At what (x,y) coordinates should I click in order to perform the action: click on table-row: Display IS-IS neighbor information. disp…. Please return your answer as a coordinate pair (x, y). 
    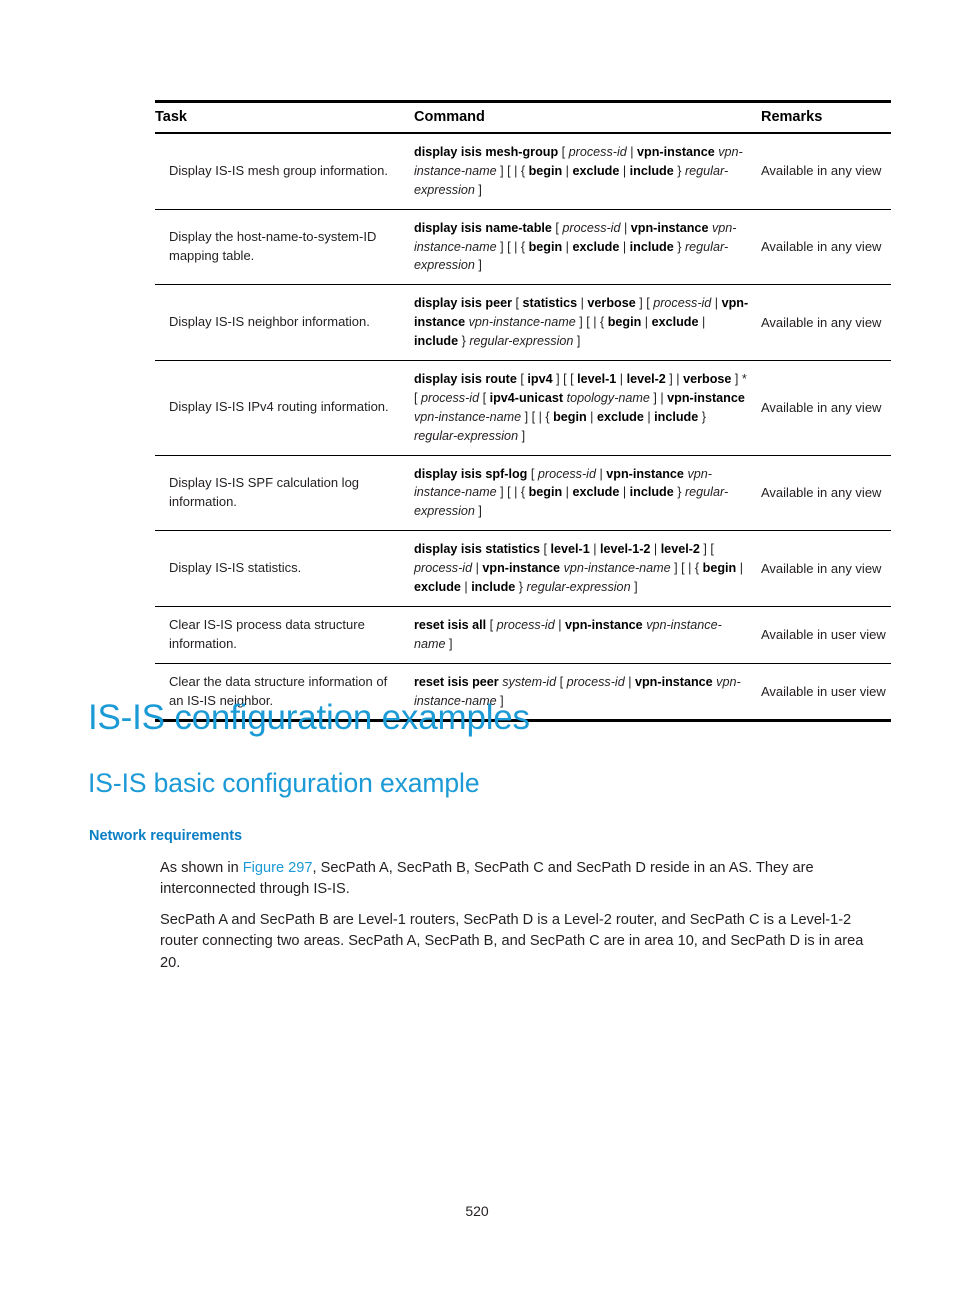
    Looking at the image, I should click on (523, 323).